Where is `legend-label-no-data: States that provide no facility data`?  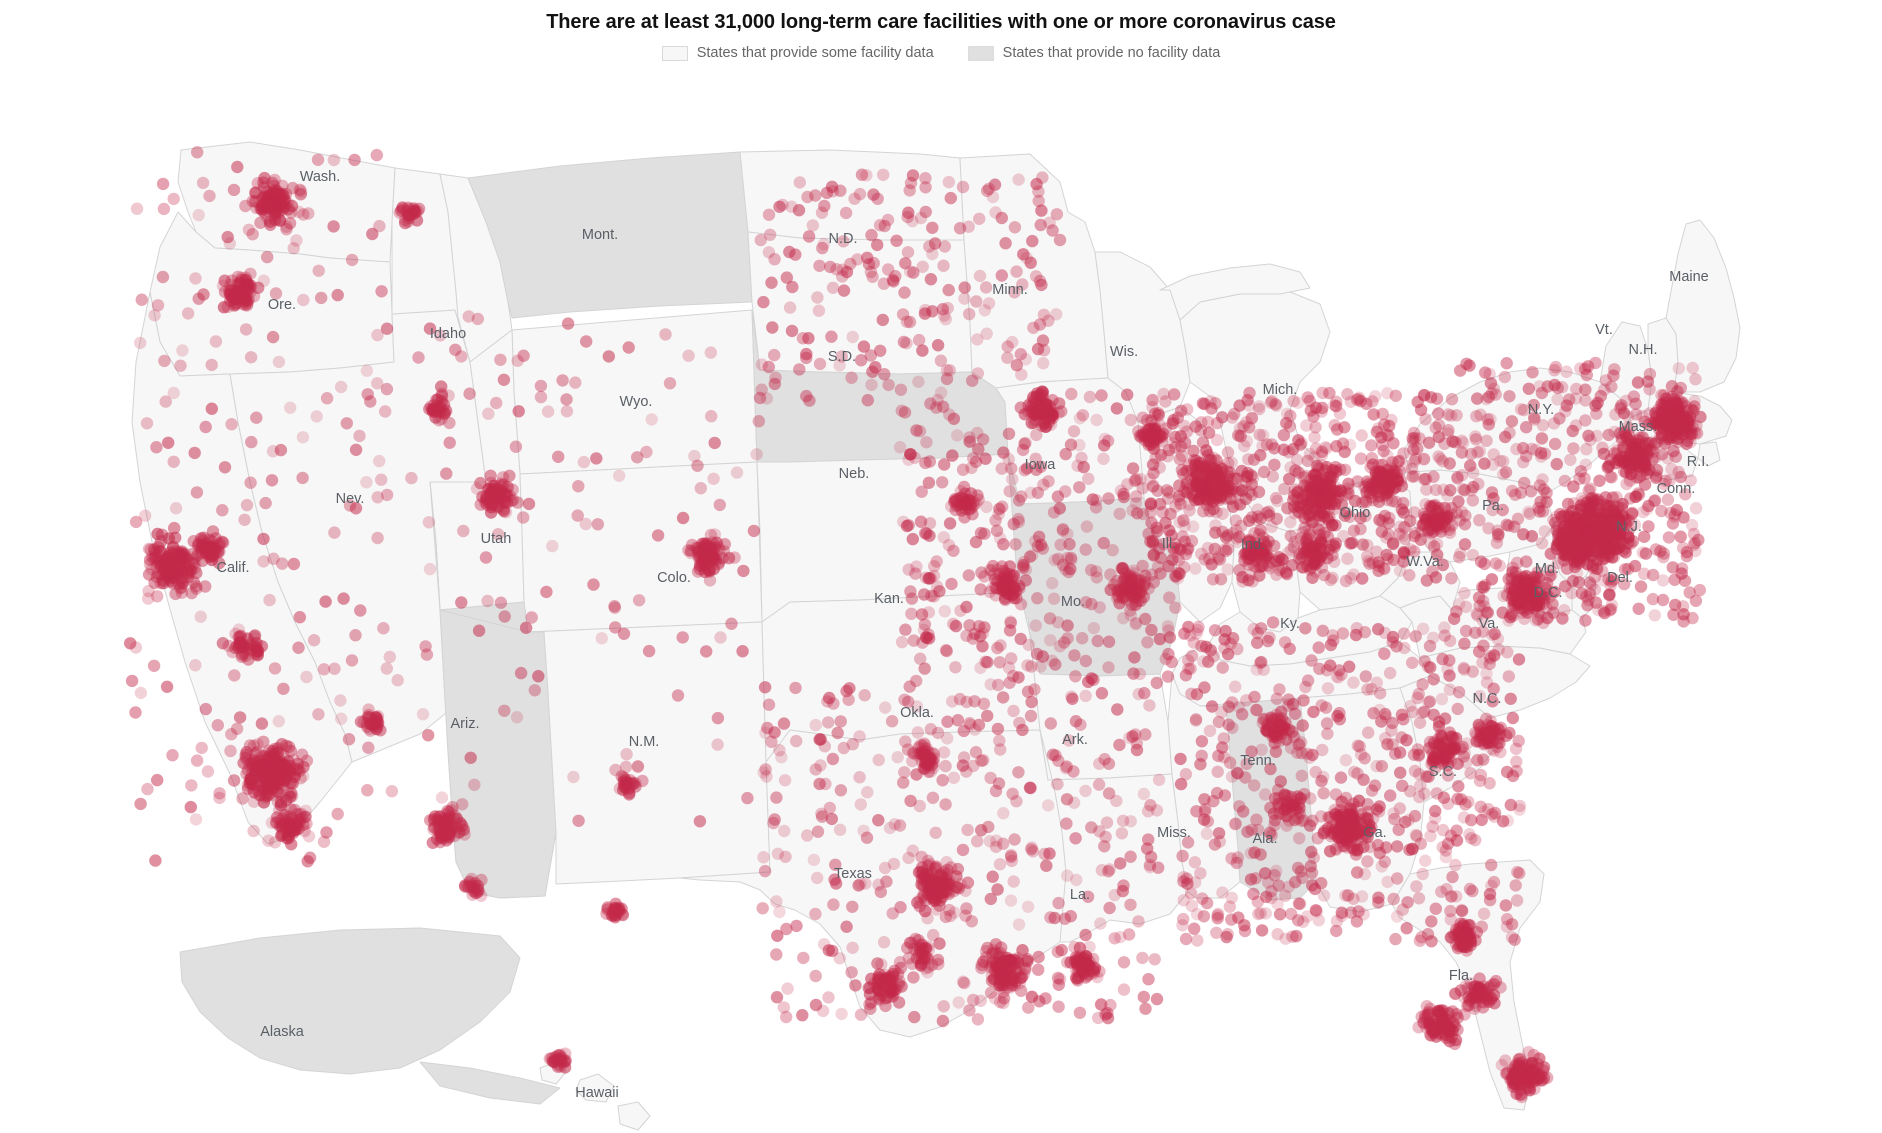
legend-label-no-data: States that provide no facility data is located at coordinates (1111, 53).